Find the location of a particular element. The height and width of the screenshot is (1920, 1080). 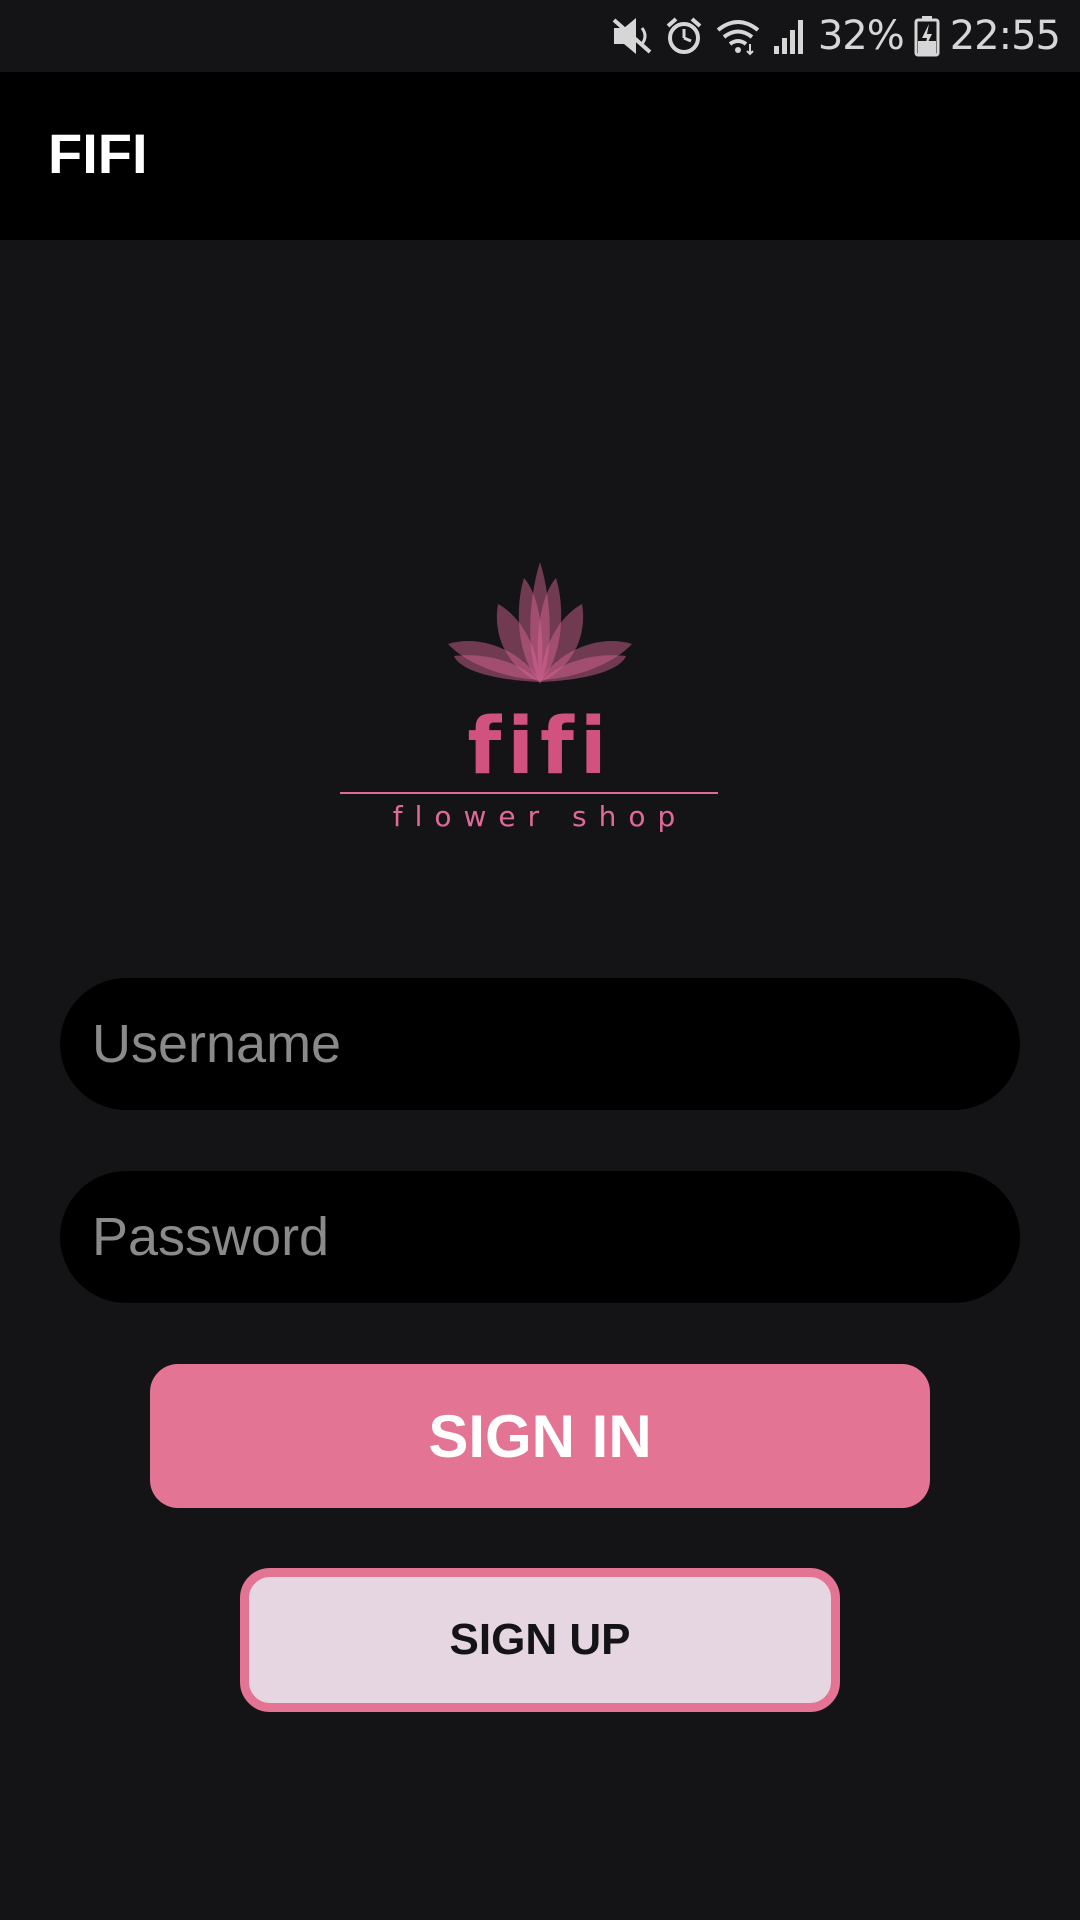

username-field is located at coordinates (540, 1044).